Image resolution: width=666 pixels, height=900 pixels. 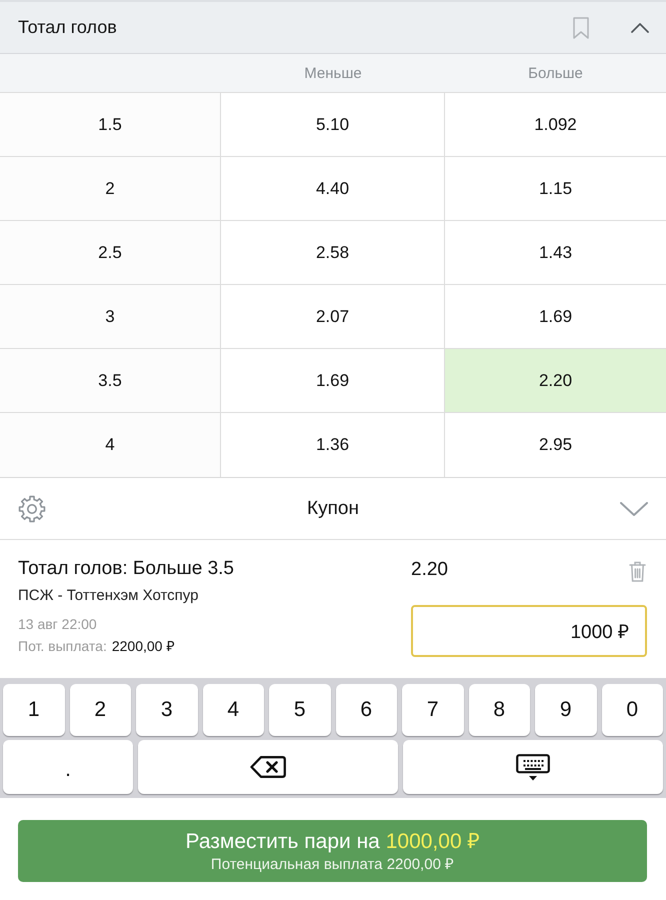 I want to click on keypad-key: 6, so click(x=366, y=710).